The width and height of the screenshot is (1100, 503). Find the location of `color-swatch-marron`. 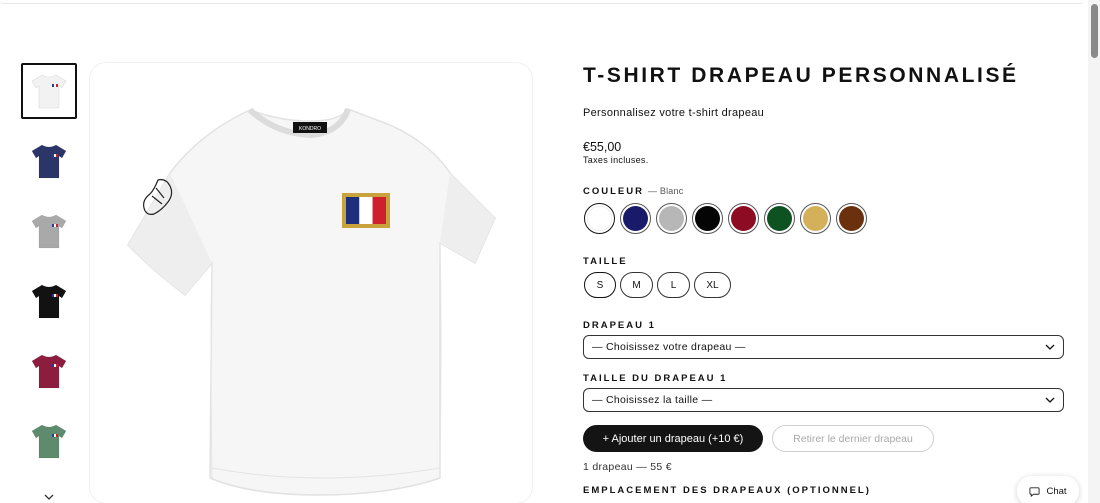

color-swatch-marron is located at coordinates (851, 218).